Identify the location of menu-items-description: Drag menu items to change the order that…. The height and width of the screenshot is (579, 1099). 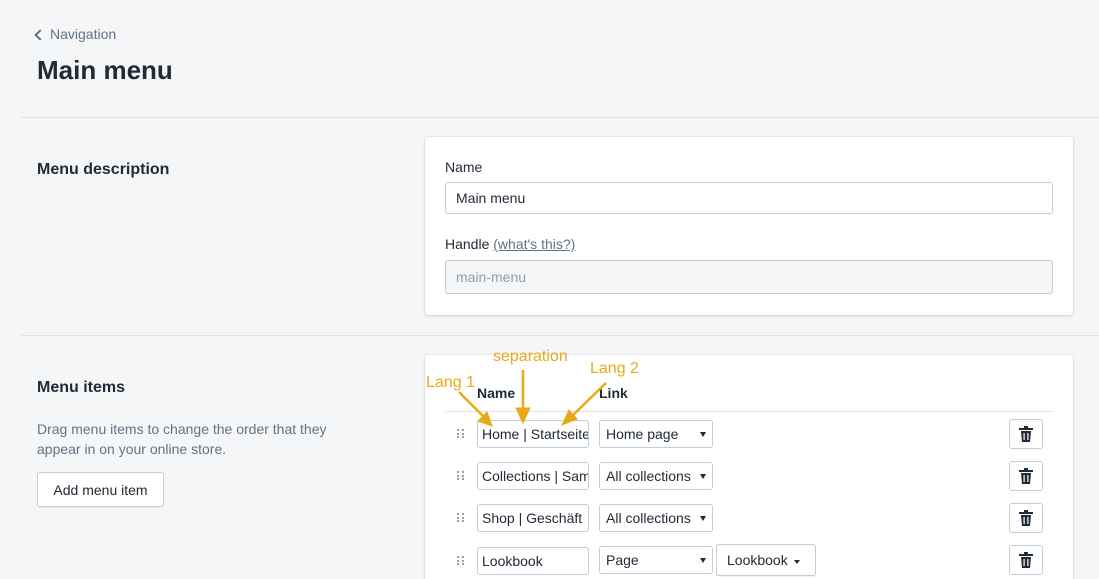
(182, 439).